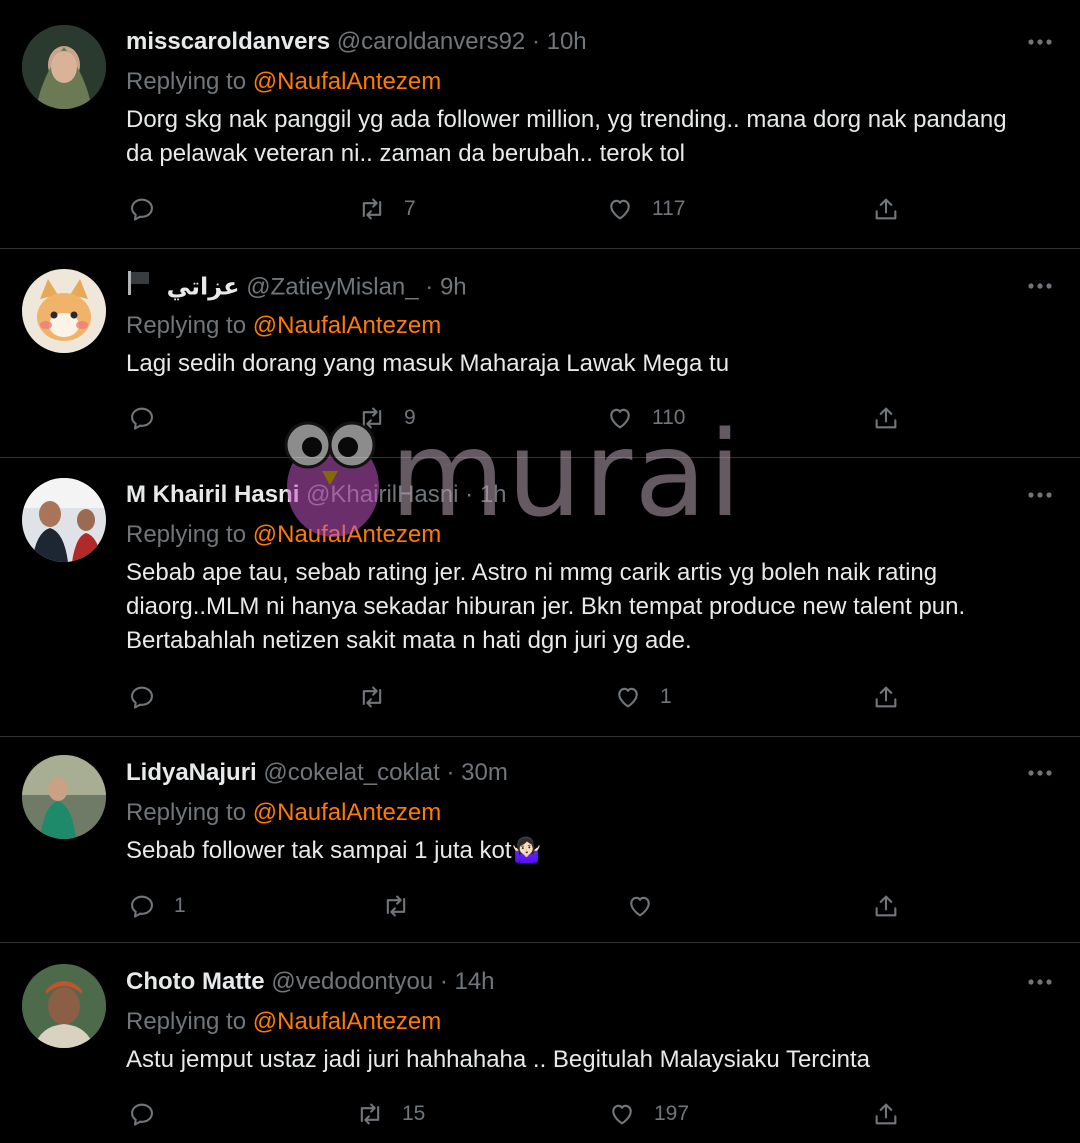  Describe the element at coordinates (643, 697) in the screenshot. I see `like-button: 1` at that location.